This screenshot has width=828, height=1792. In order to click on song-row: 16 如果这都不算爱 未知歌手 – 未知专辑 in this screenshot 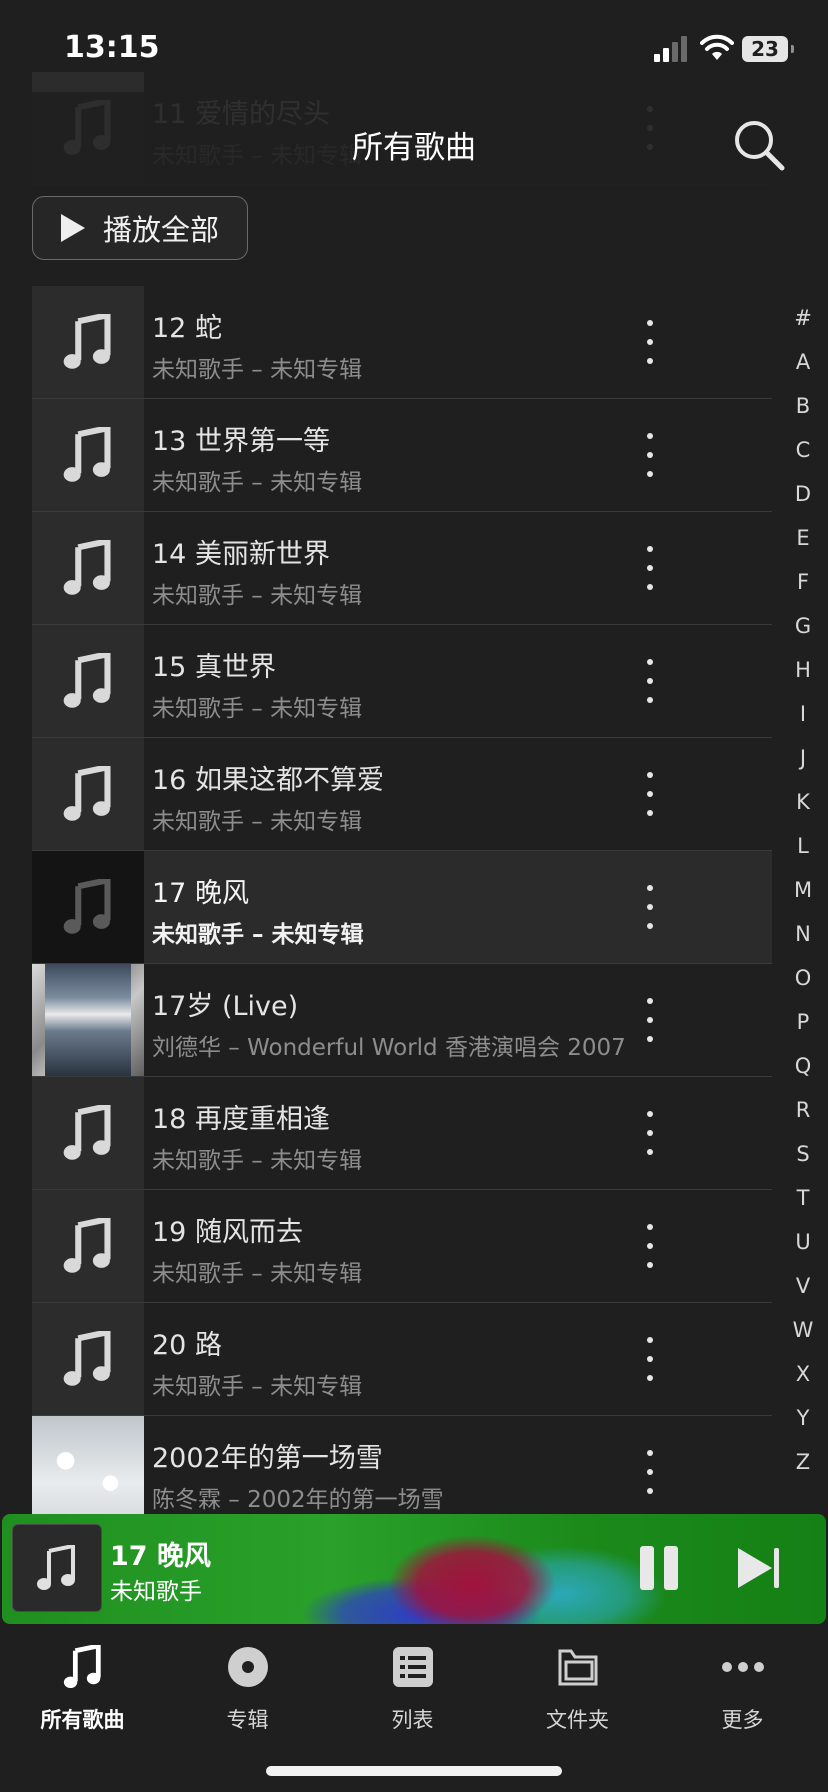, I will do `click(402, 794)`.